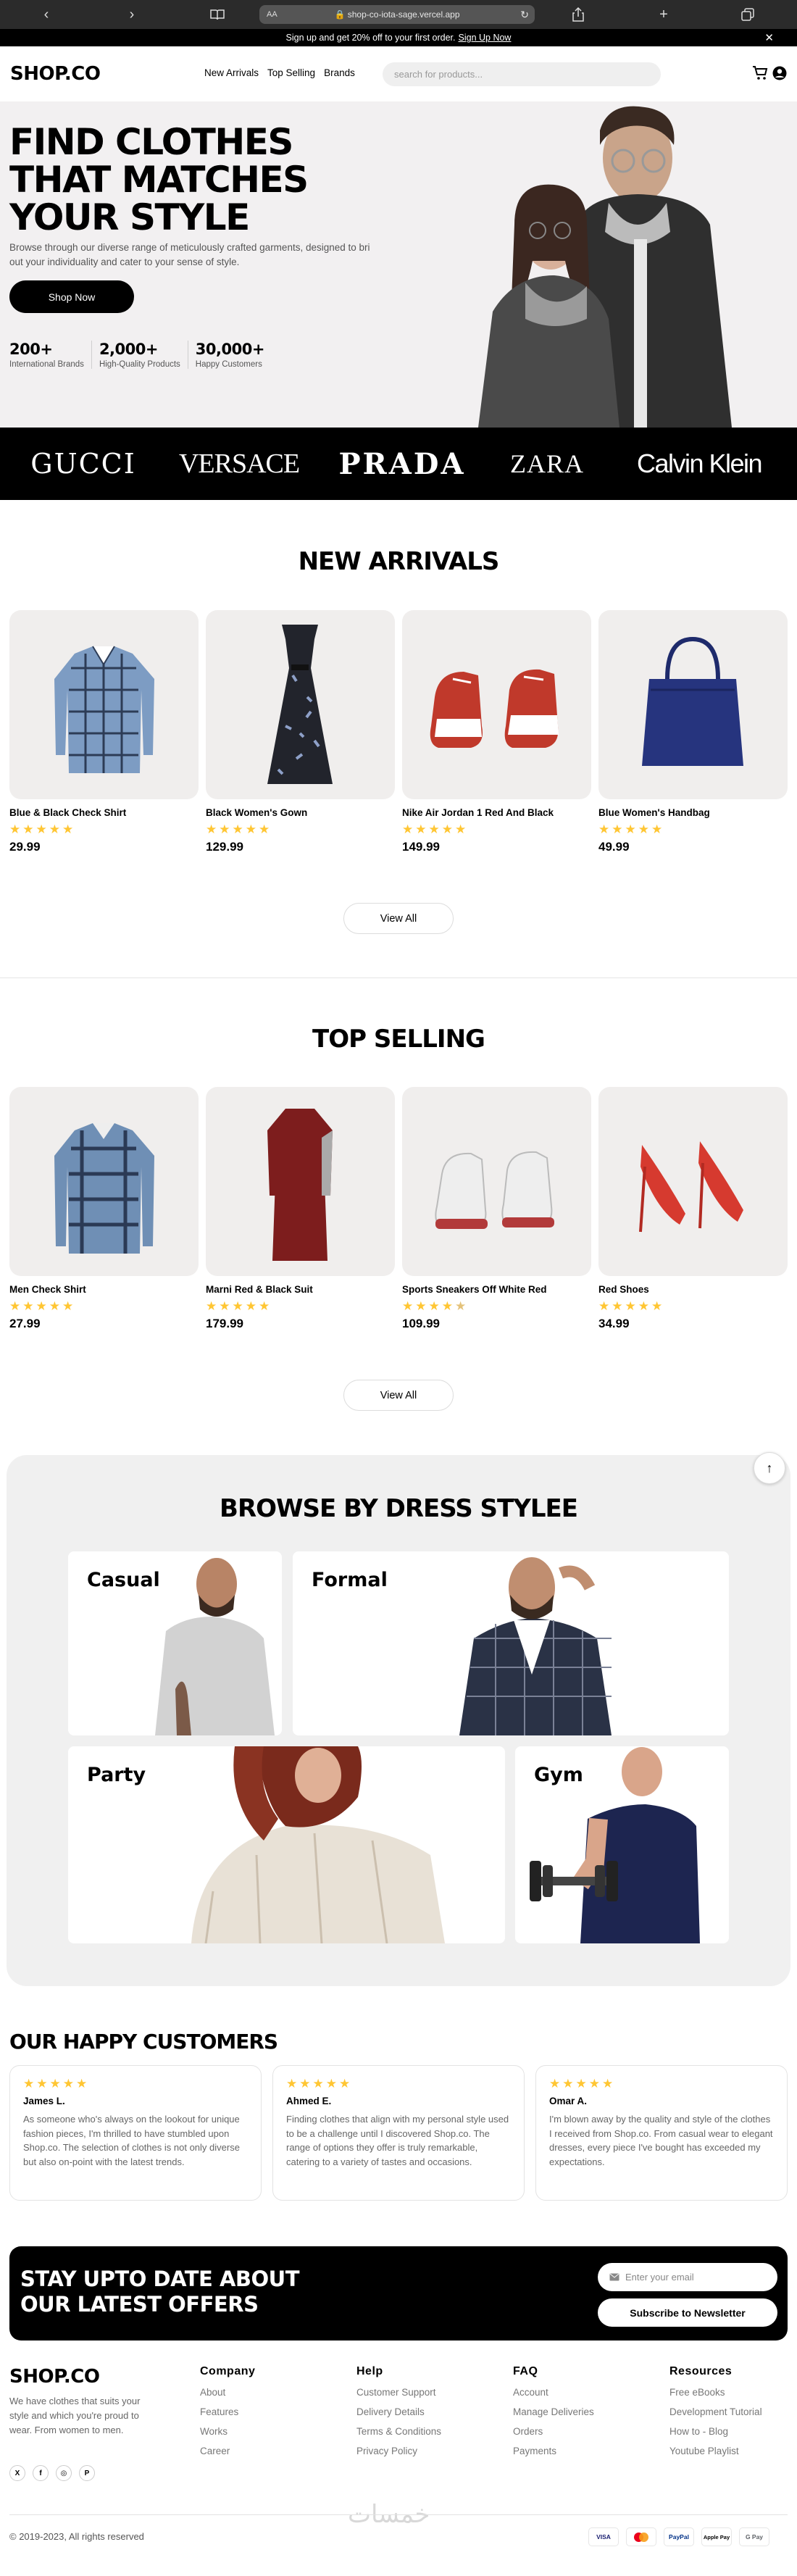  What do you see at coordinates (300, 1289) in the screenshot?
I see `product-name: Marni Red & Black Suit` at bounding box center [300, 1289].